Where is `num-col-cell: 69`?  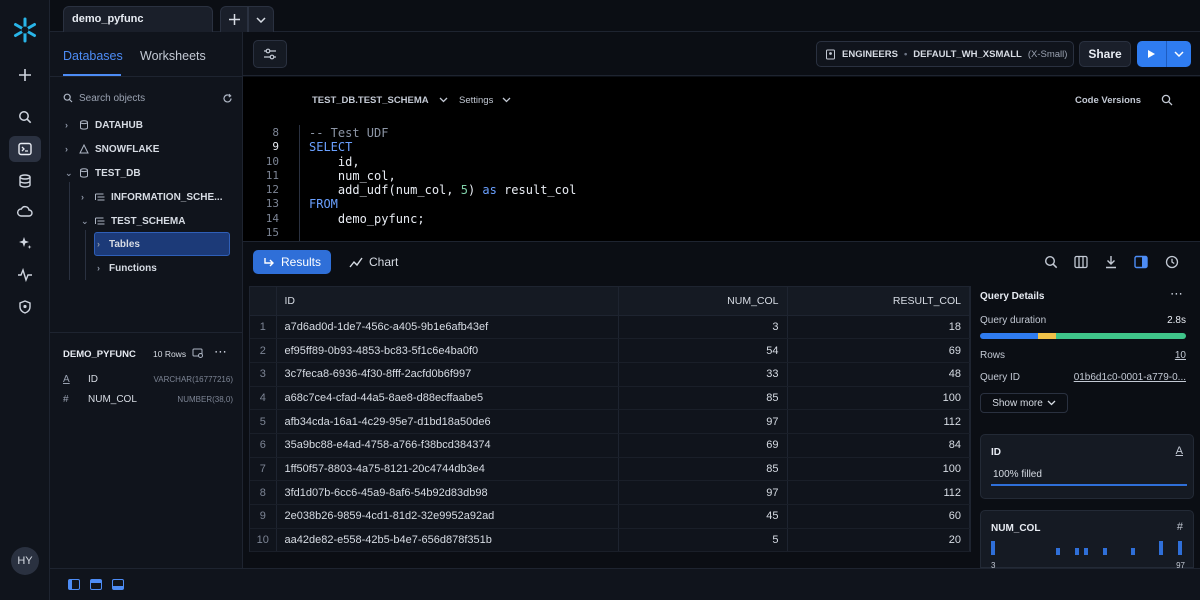
num-col-cell: 69 is located at coordinates (703, 445).